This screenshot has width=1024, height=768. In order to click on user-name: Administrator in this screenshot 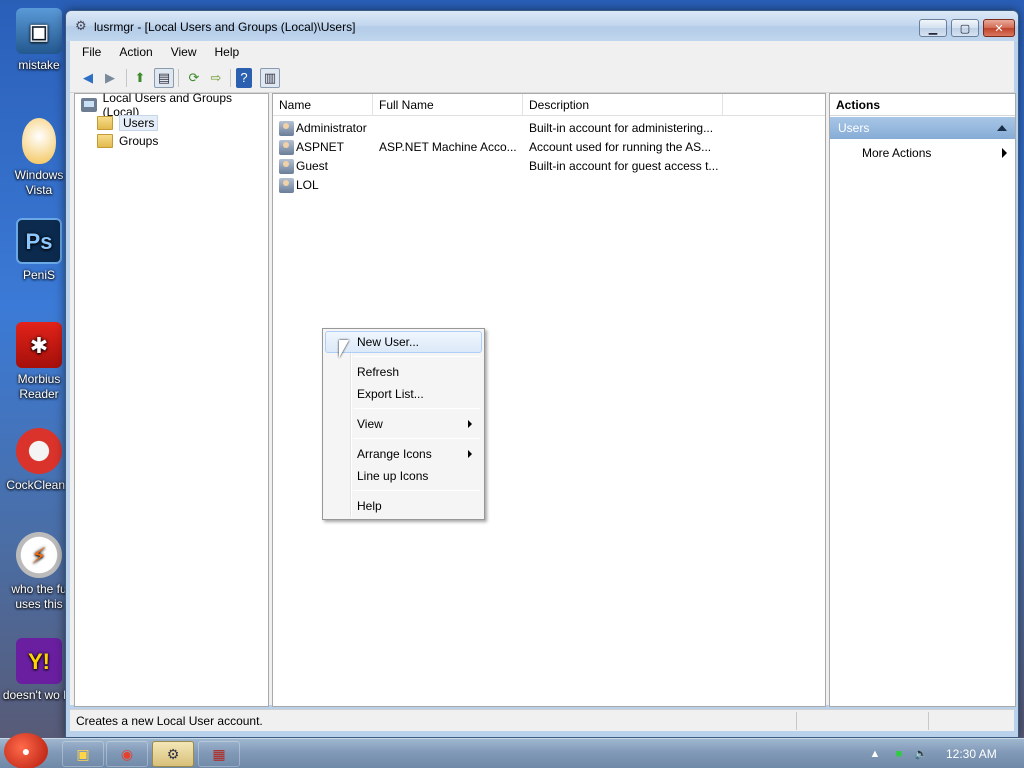, I will do `click(331, 128)`.